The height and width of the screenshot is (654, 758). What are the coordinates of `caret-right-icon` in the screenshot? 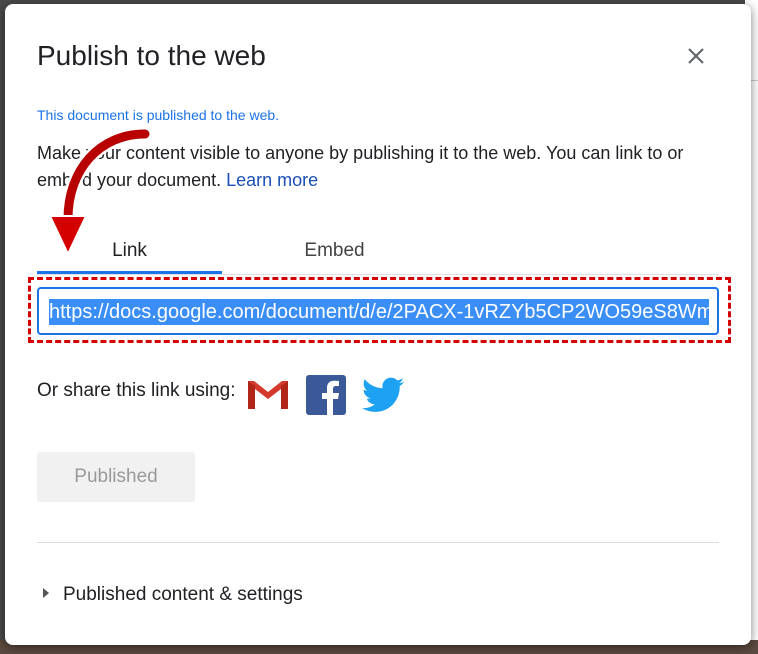 It's located at (46, 593).